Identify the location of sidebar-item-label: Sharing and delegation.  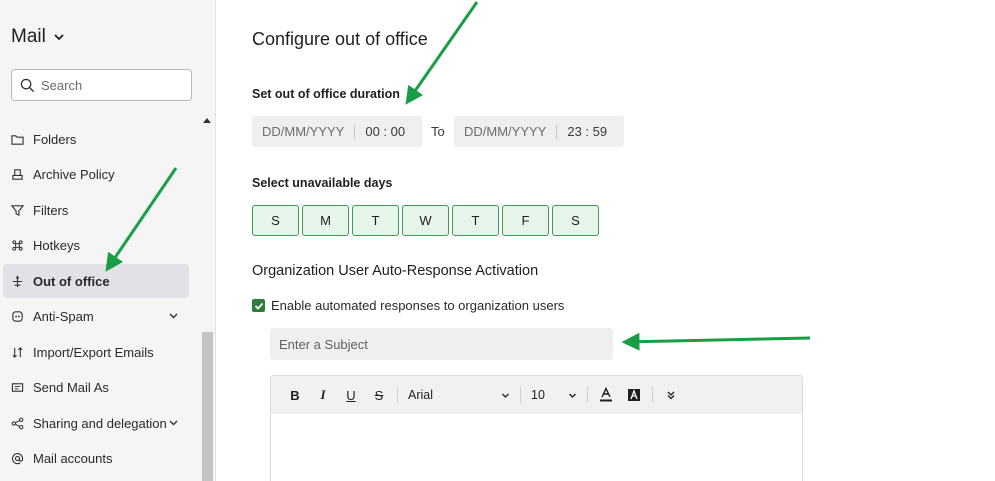
(100, 423).